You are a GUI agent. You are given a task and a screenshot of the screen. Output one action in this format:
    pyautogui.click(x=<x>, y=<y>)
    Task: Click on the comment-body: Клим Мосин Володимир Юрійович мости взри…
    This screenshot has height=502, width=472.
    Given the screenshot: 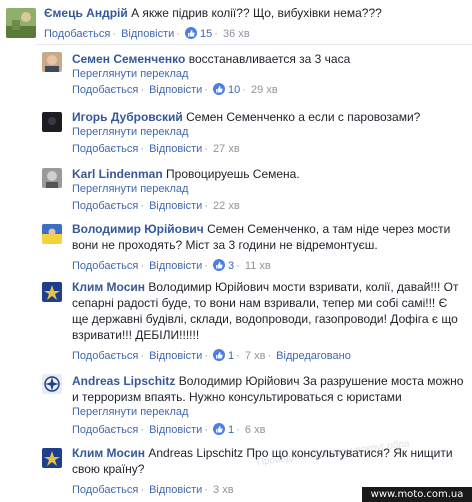 What is the action you would take?
    pyautogui.click(x=268, y=311)
    